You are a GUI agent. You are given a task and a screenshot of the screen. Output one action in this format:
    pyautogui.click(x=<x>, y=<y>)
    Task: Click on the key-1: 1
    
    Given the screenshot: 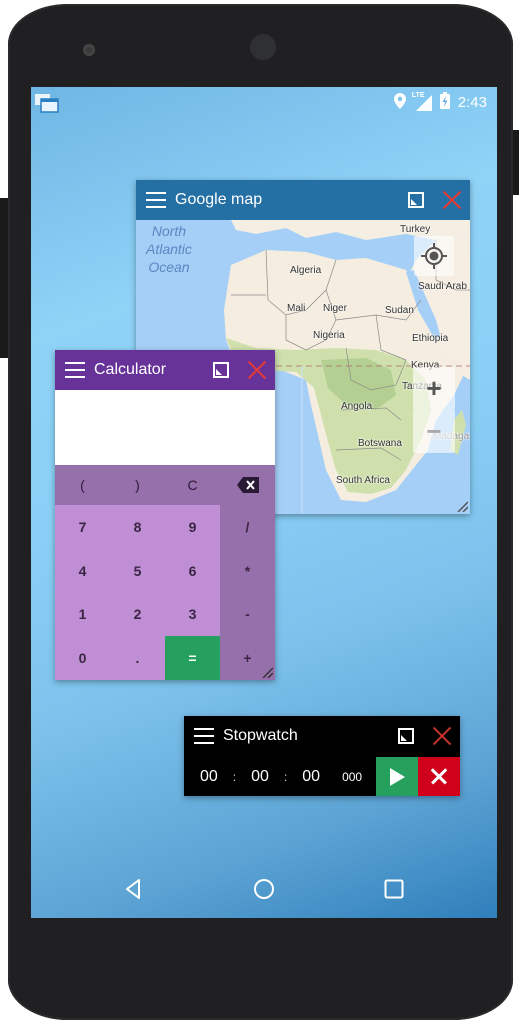 What is the action you would take?
    pyautogui.click(x=82, y=615)
    